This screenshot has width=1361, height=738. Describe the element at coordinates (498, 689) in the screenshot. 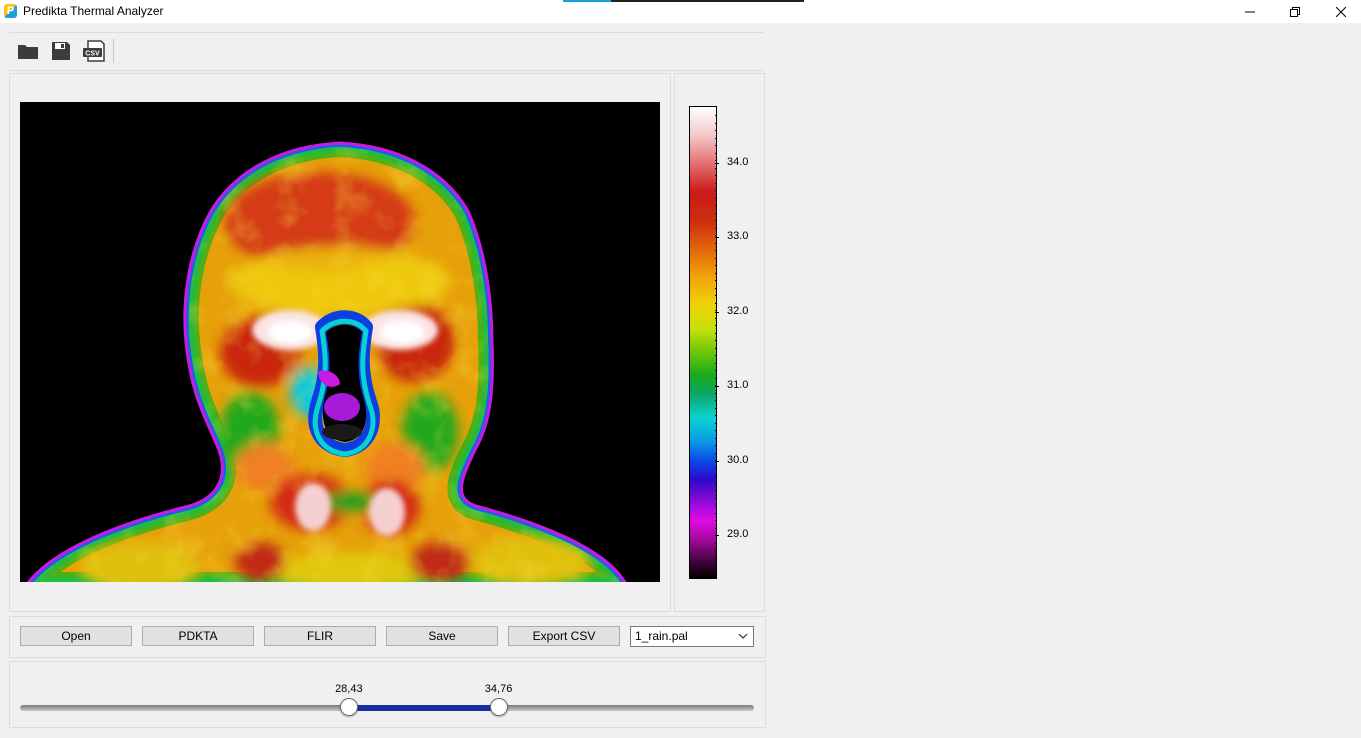

I see `range-high-value: 34,76` at that location.